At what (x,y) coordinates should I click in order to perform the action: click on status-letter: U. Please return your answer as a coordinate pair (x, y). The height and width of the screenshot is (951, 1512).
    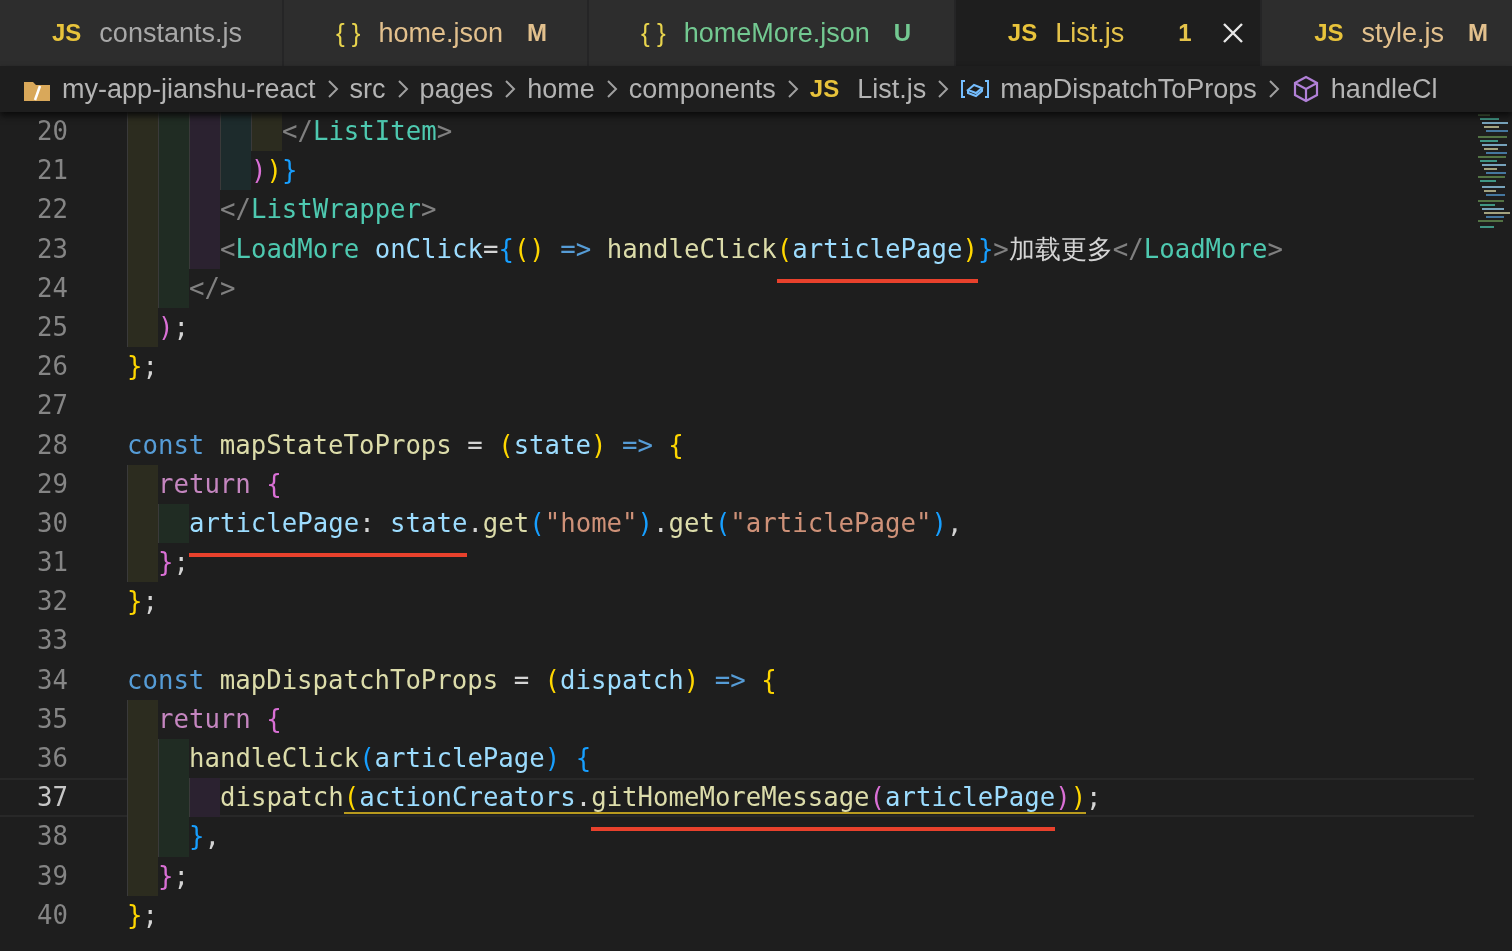
    Looking at the image, I should click on (903, 33).